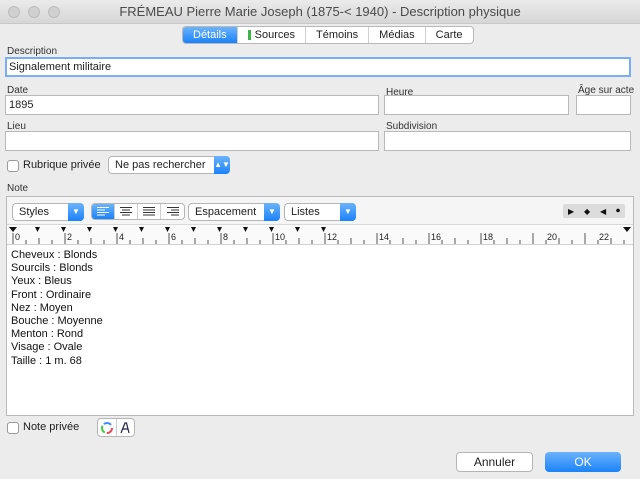 The height and width of the screenshot is (479, 640). I want to click on editor-toolbar: Styles ▼ Espacement ▼ Listes ▼ ▶ ◆ ◀ ⏺, so click(320, 211).